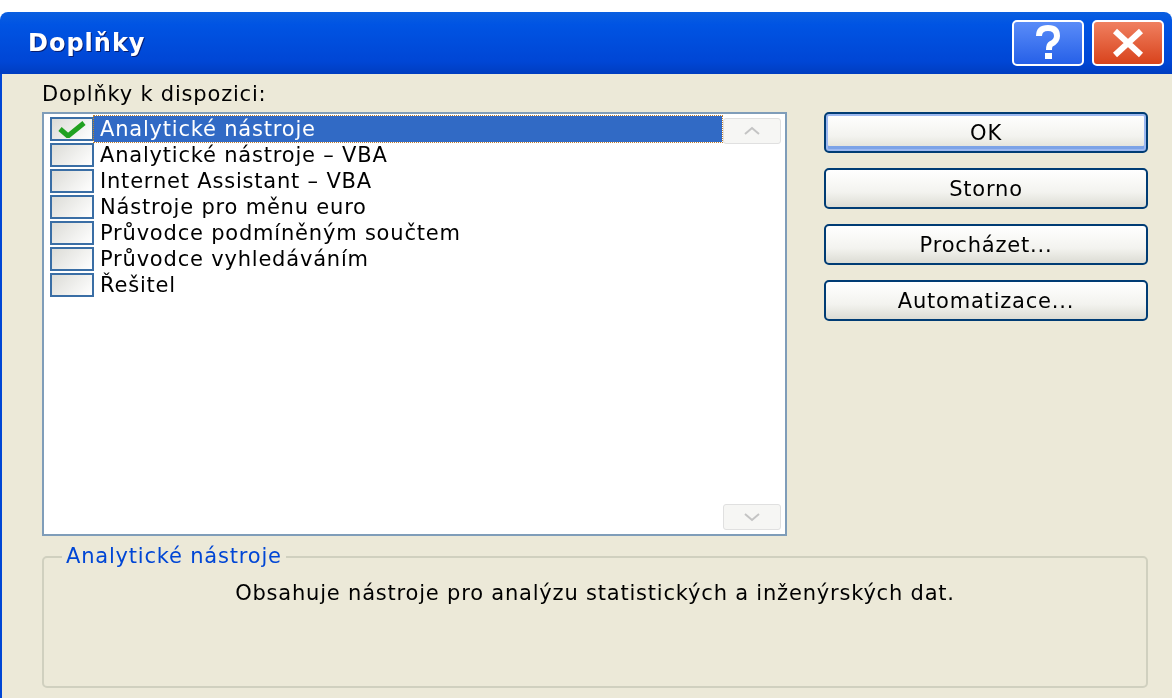 This screenshot has width=1172, height=698. I want to click on list-item: Analytické nástroje, so click(408, 129).